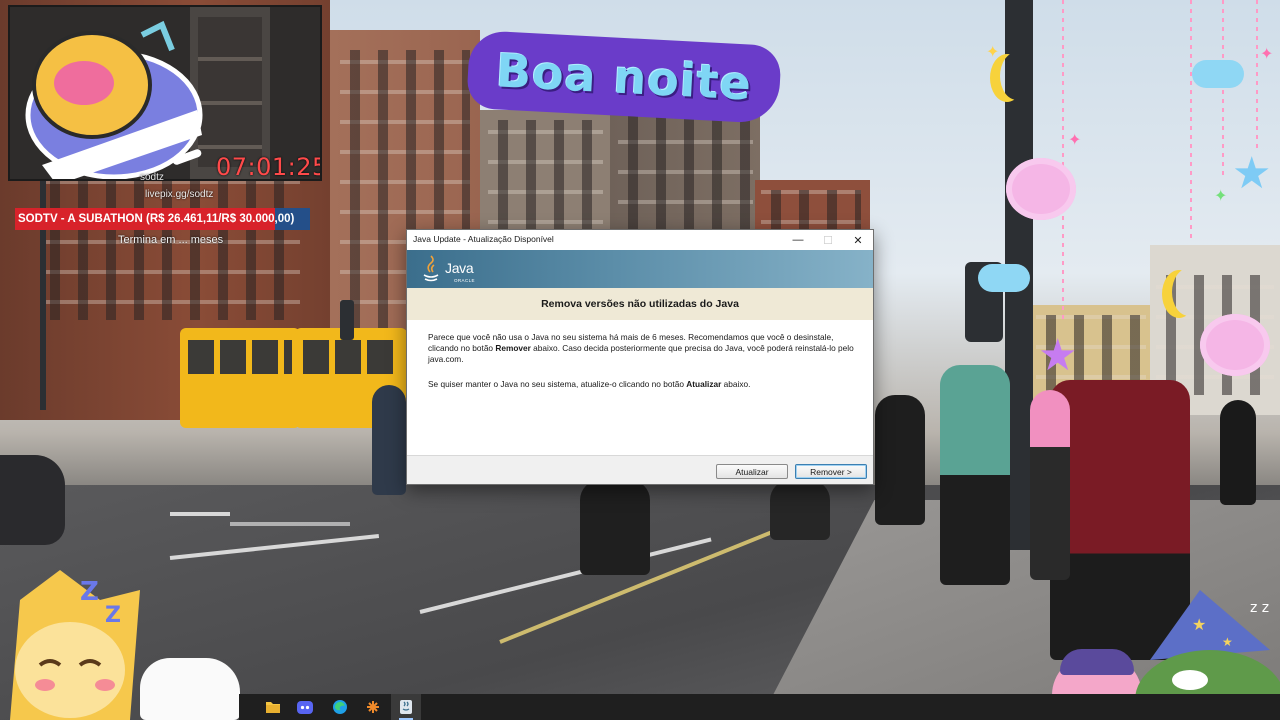 The width and height of the screenshot is (1280, 720). What do you see at coordinates (114, 99) in the screenshot?
I see `sleeping-dog-sticker` at bounding box center [114, 99].